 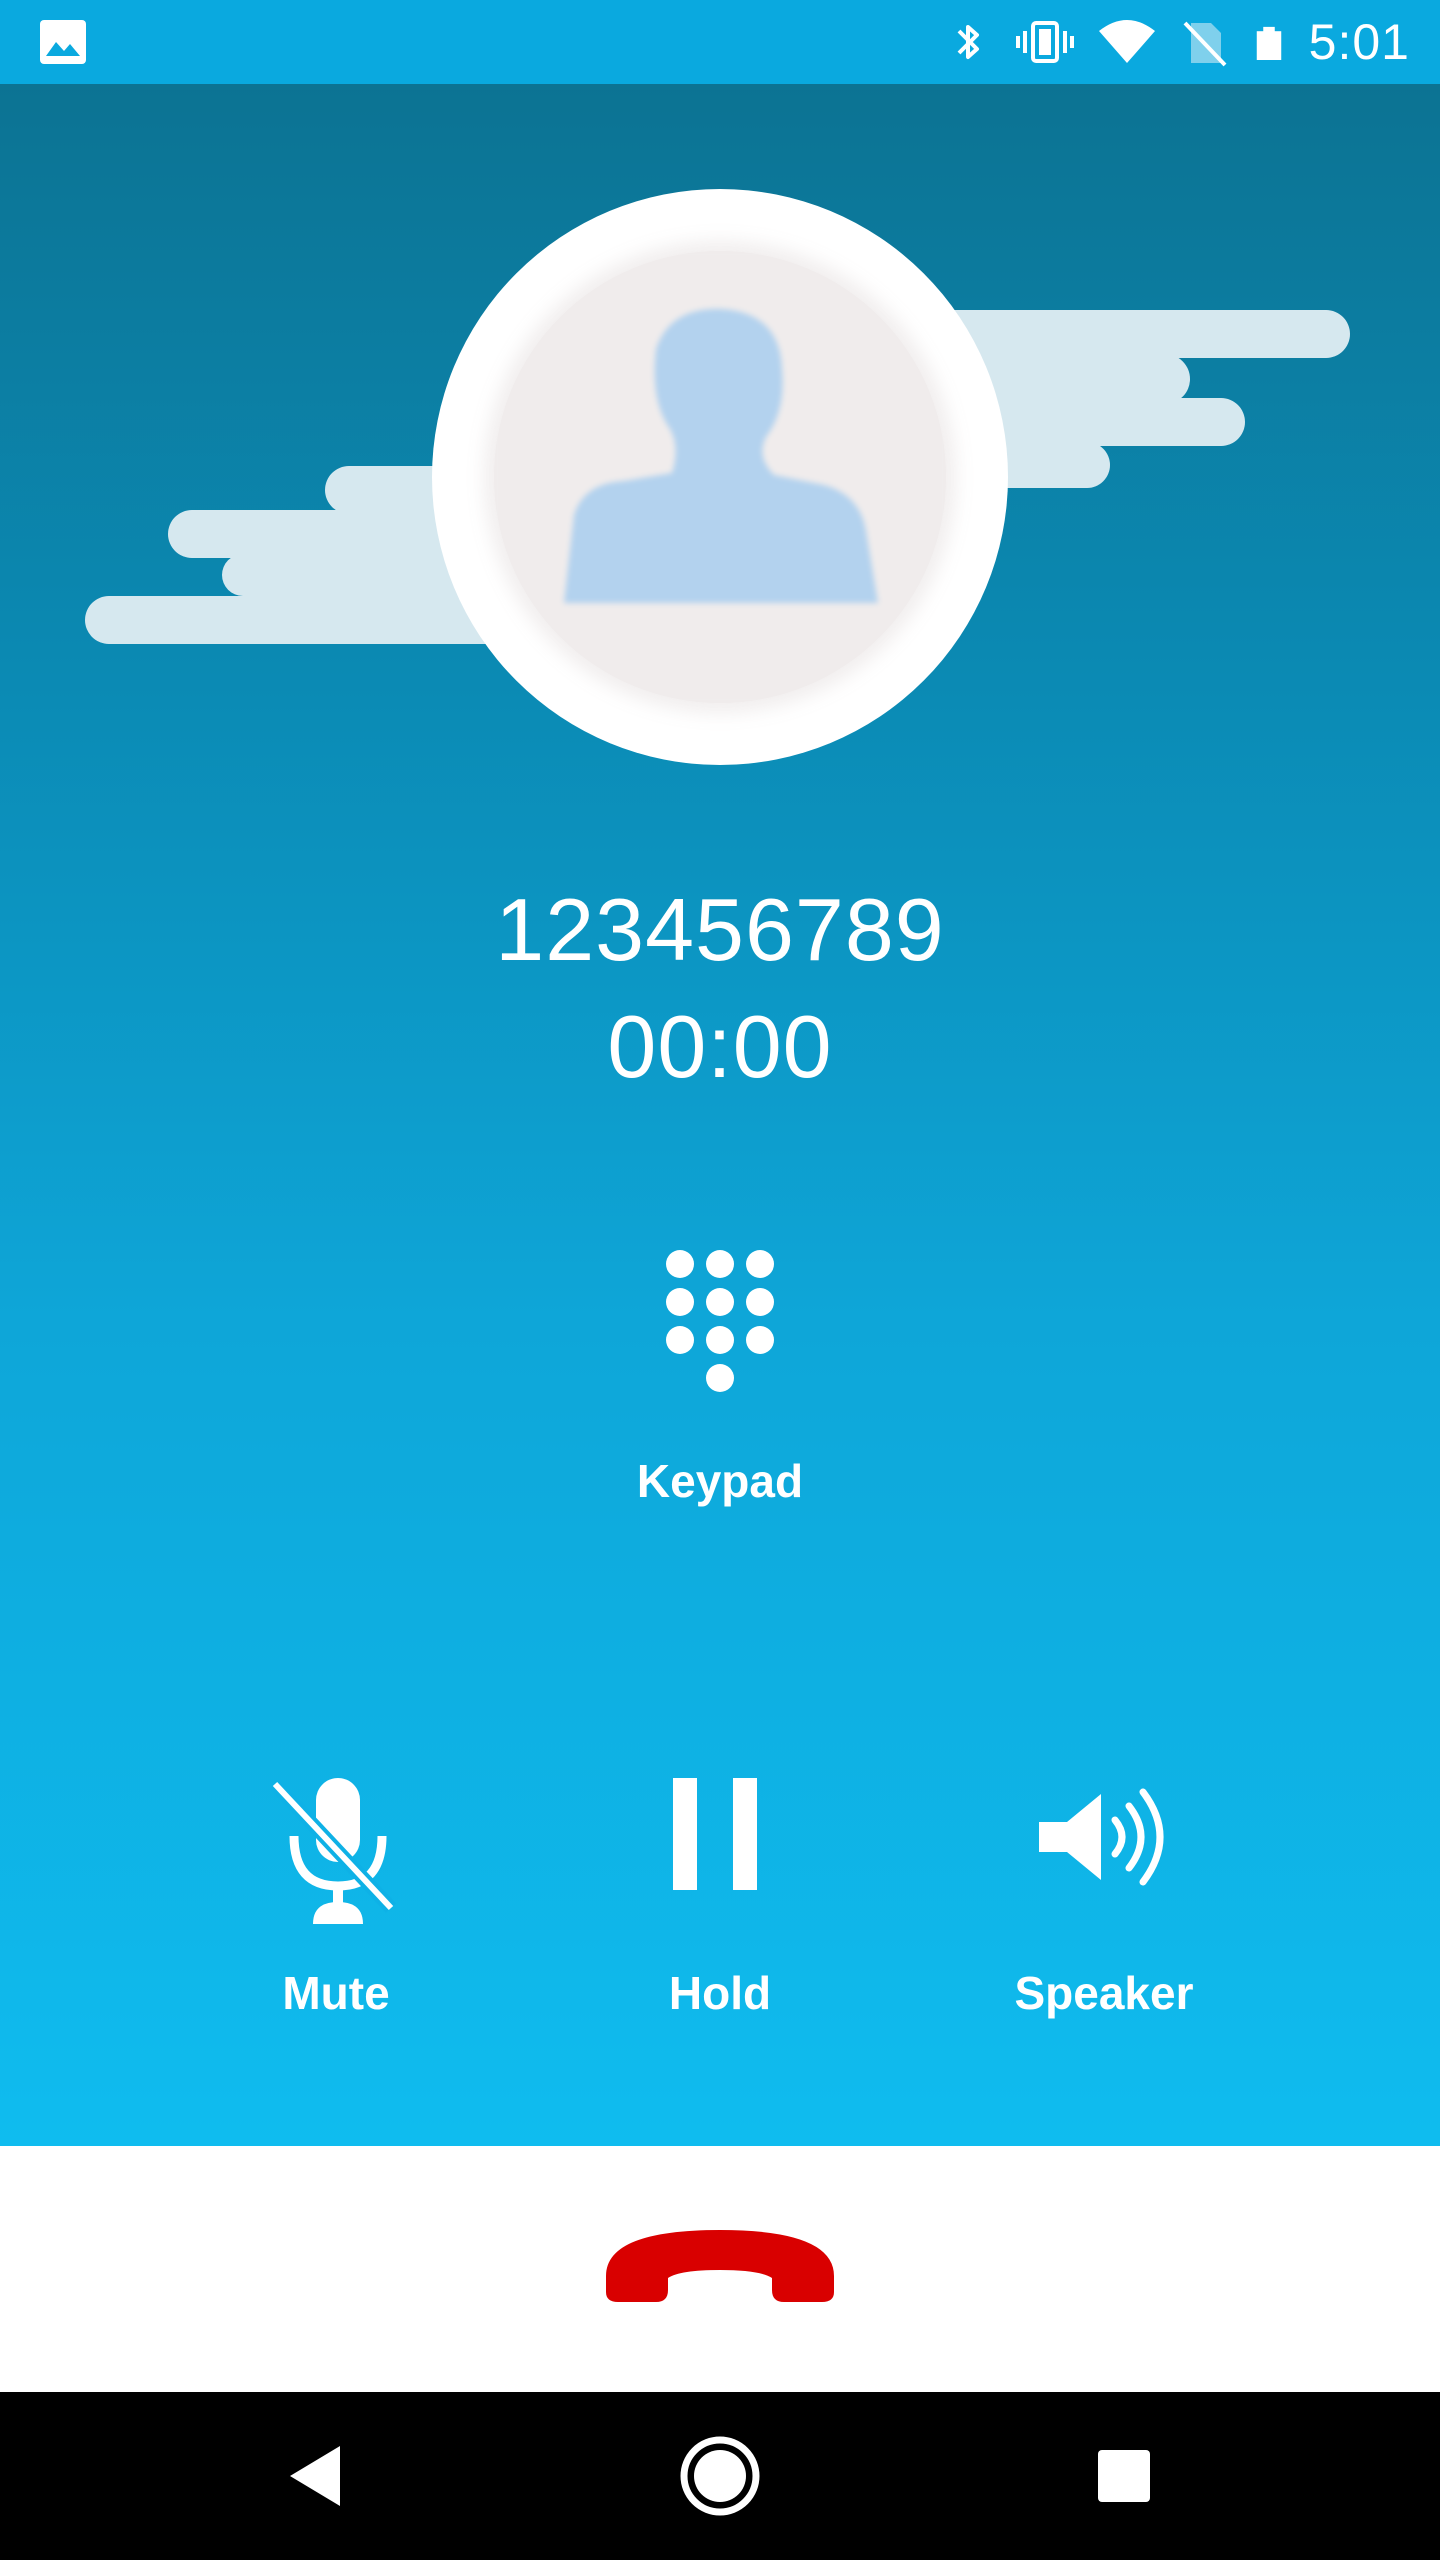 What do you see at coordinates (715, 1834) in the screenshot?
I see `pause-icon` at bounding box center [715, 1834].